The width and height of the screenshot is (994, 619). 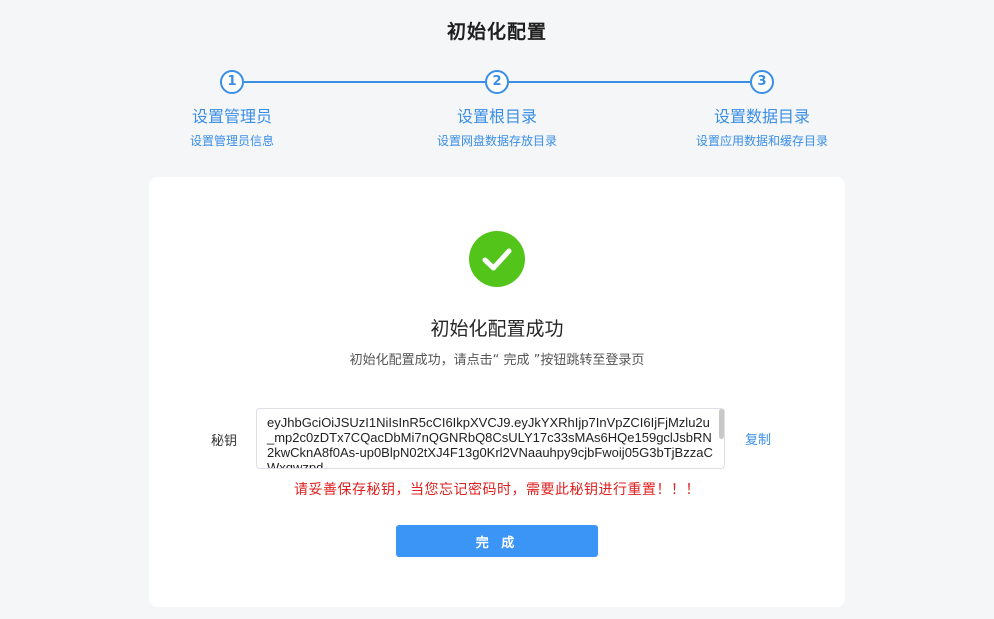 What do you see at coordinates (497, 490) in the screenshot?
I see `secret-key-warning: 请妥善保存秘钥，当您忘记密码时，需要此秘钥进行重置！！！` at bounding box center [497, 490].